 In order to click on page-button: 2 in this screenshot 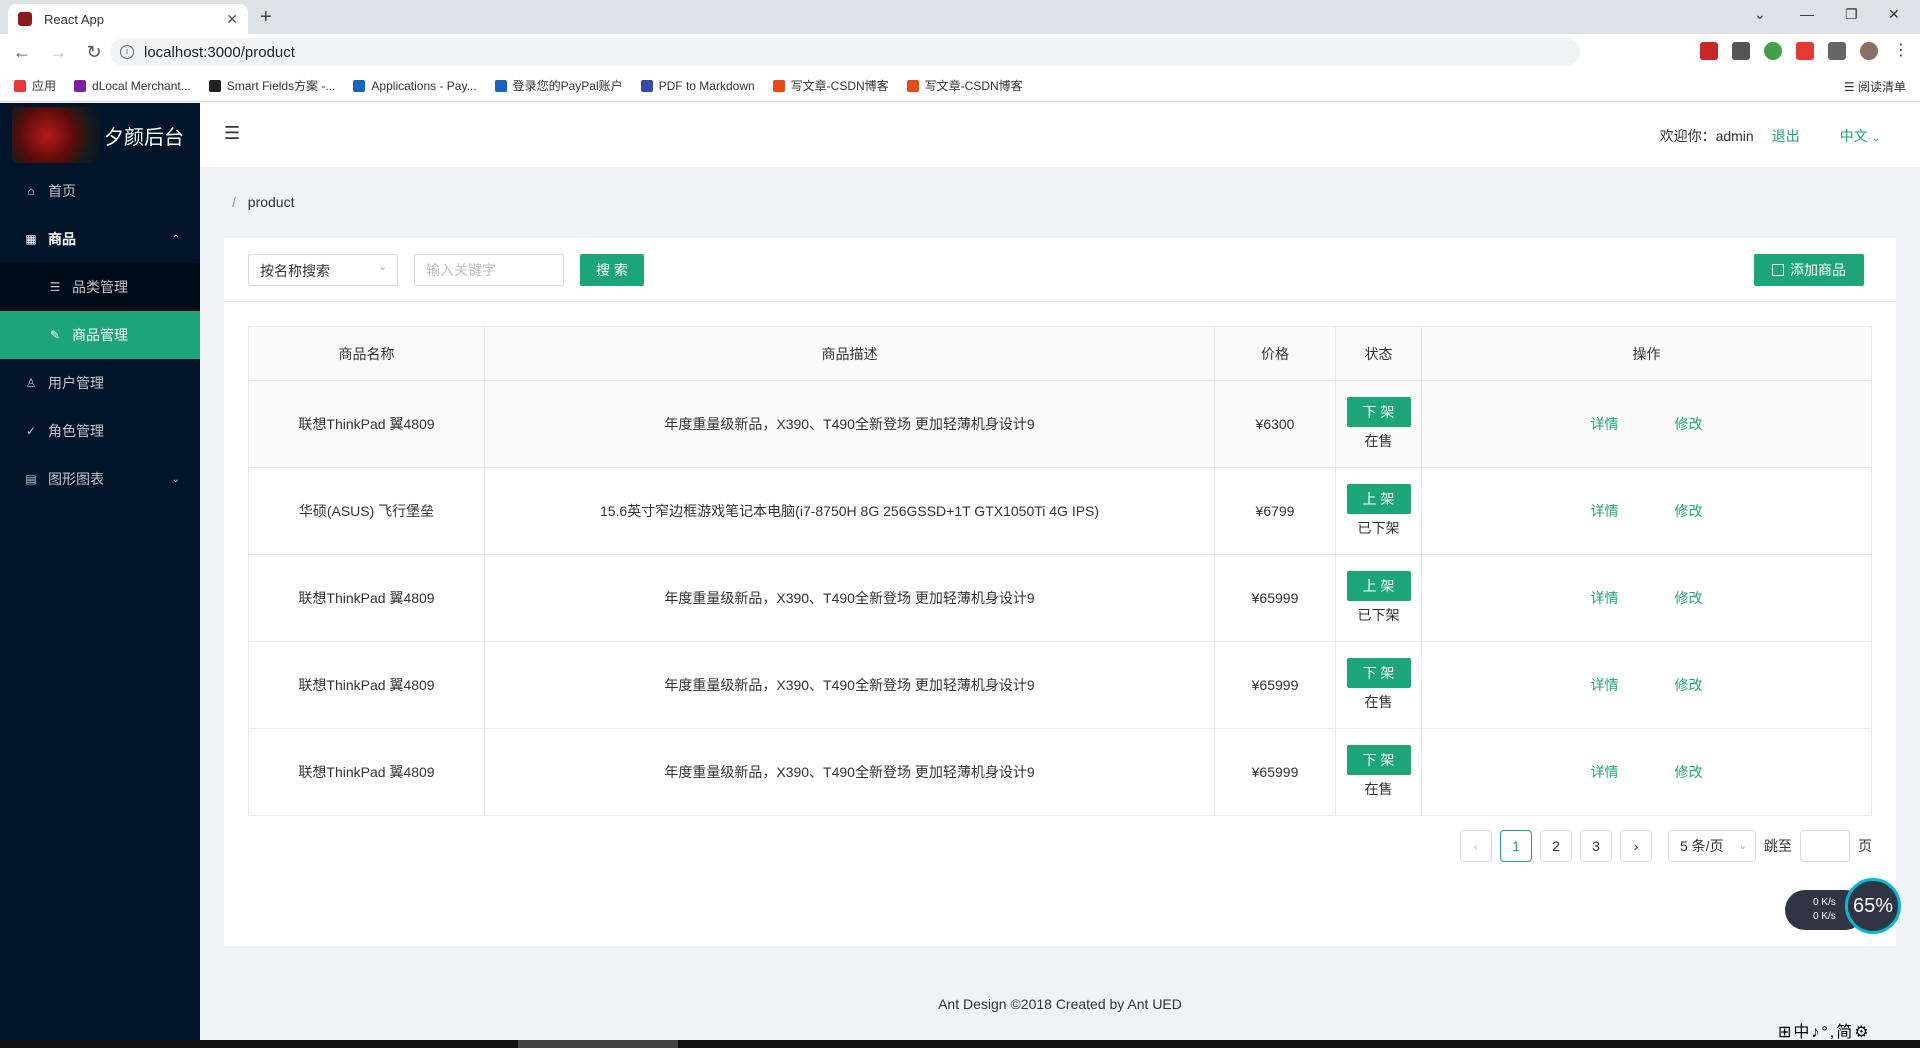, I will do `click(1556, 846)`.